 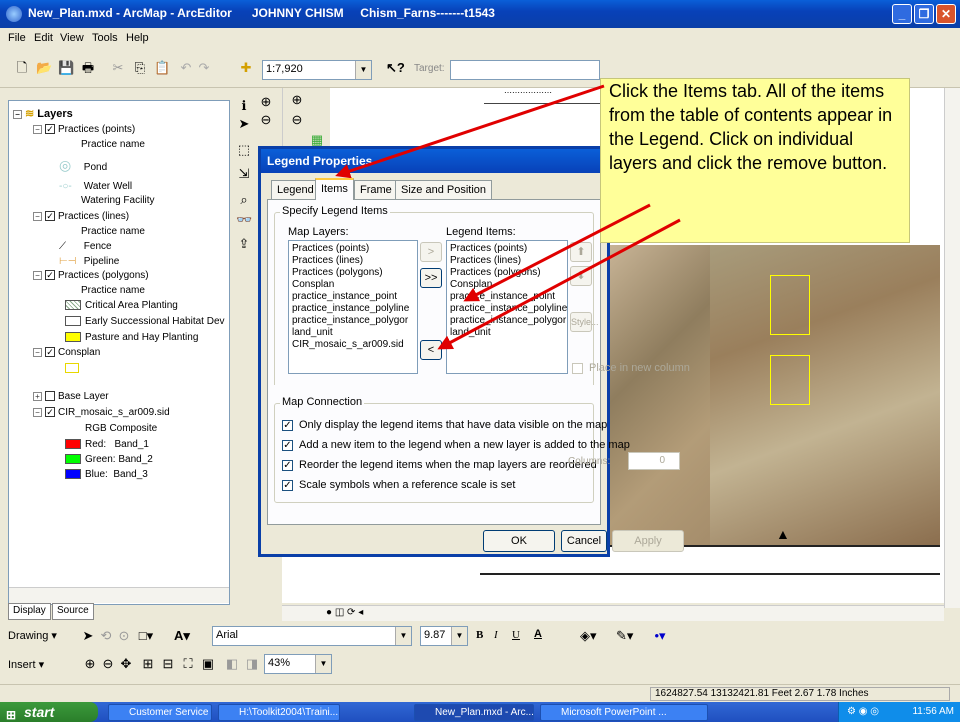 What do you see at coordinates (507, 249) in the screenshot?
I see `list-item: Practices (points)` at bounding box center [507, 249].